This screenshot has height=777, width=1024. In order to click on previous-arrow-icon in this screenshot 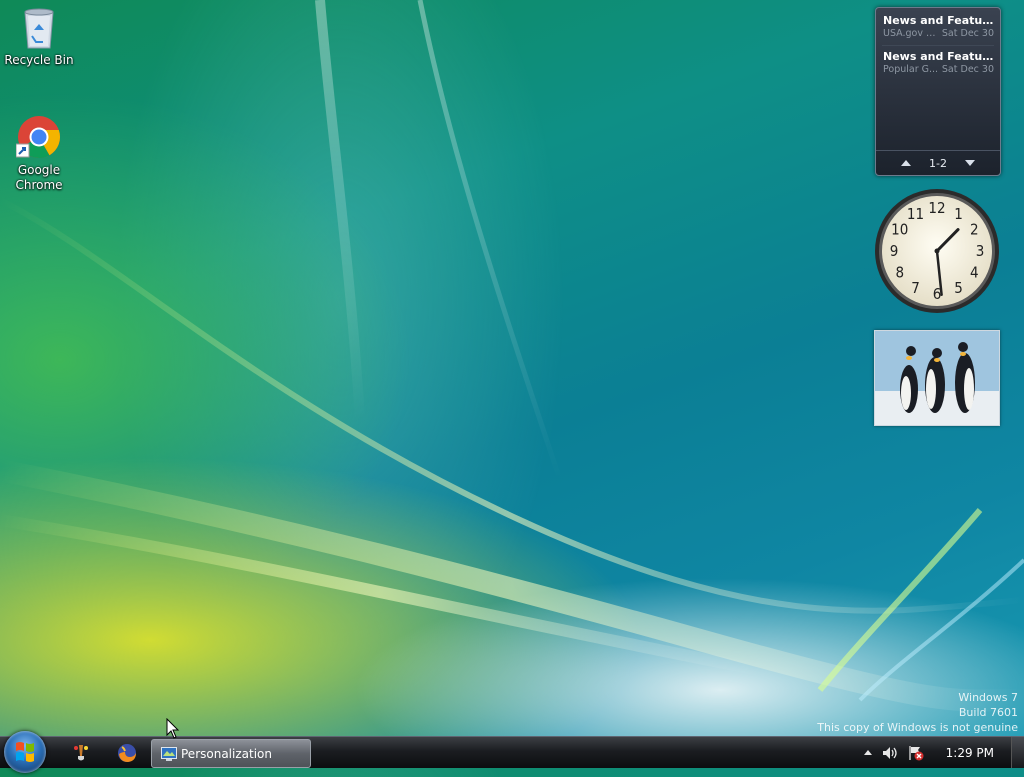, I will do `click(906, 163)`.